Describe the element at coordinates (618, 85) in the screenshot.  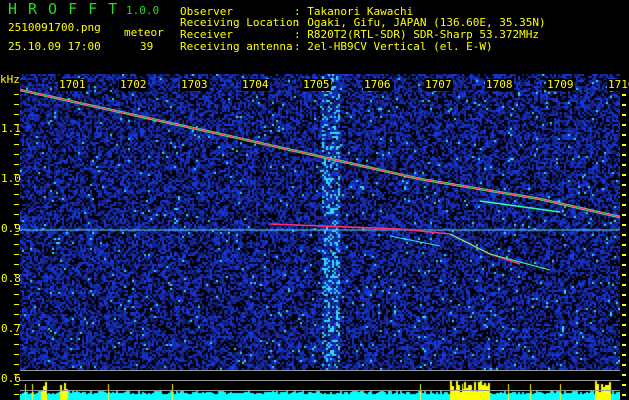
I see `x-tick-label: 1710` at that location.